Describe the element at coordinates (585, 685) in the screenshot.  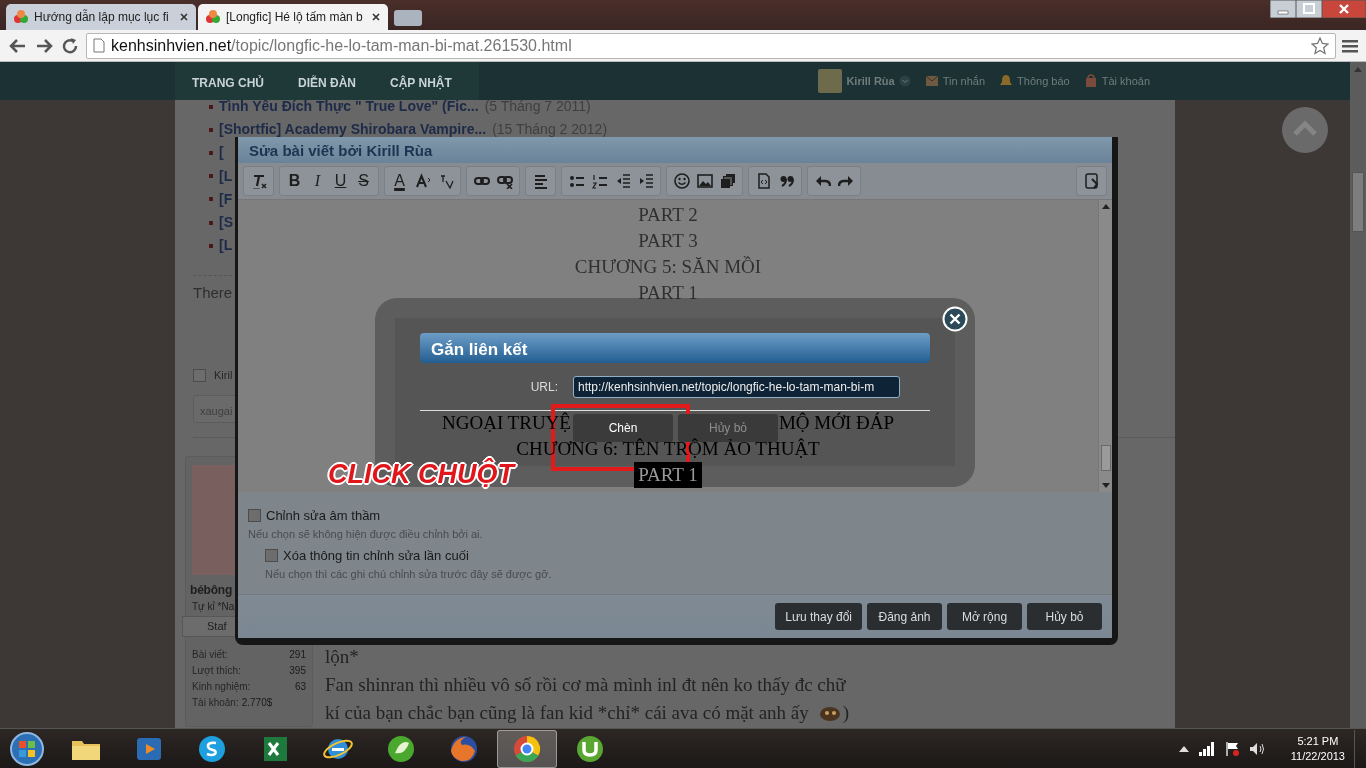
I see `post-text: Fan shinran thì nhiều vô số rồi cơ mà mình inl đt nên ko thấy đc chữ` at that location.